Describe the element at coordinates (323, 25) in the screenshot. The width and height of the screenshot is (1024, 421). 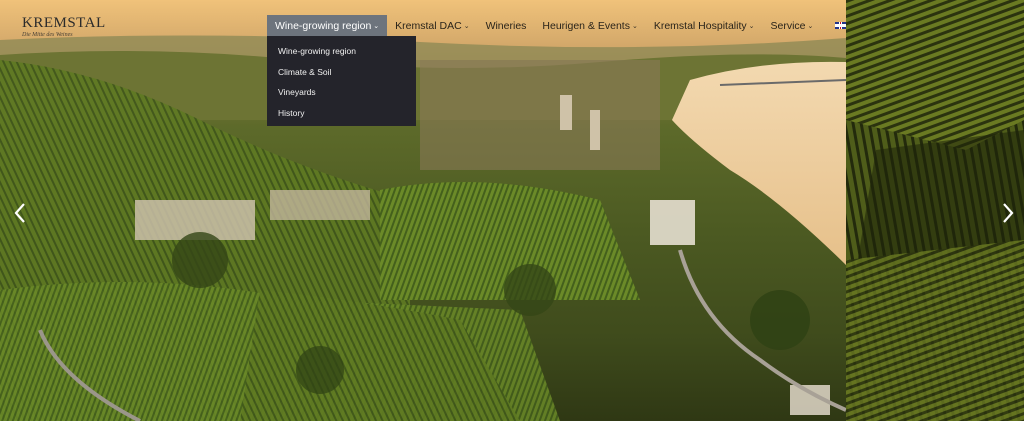
I see `nav-item-label: Wine-growing region` at that location.